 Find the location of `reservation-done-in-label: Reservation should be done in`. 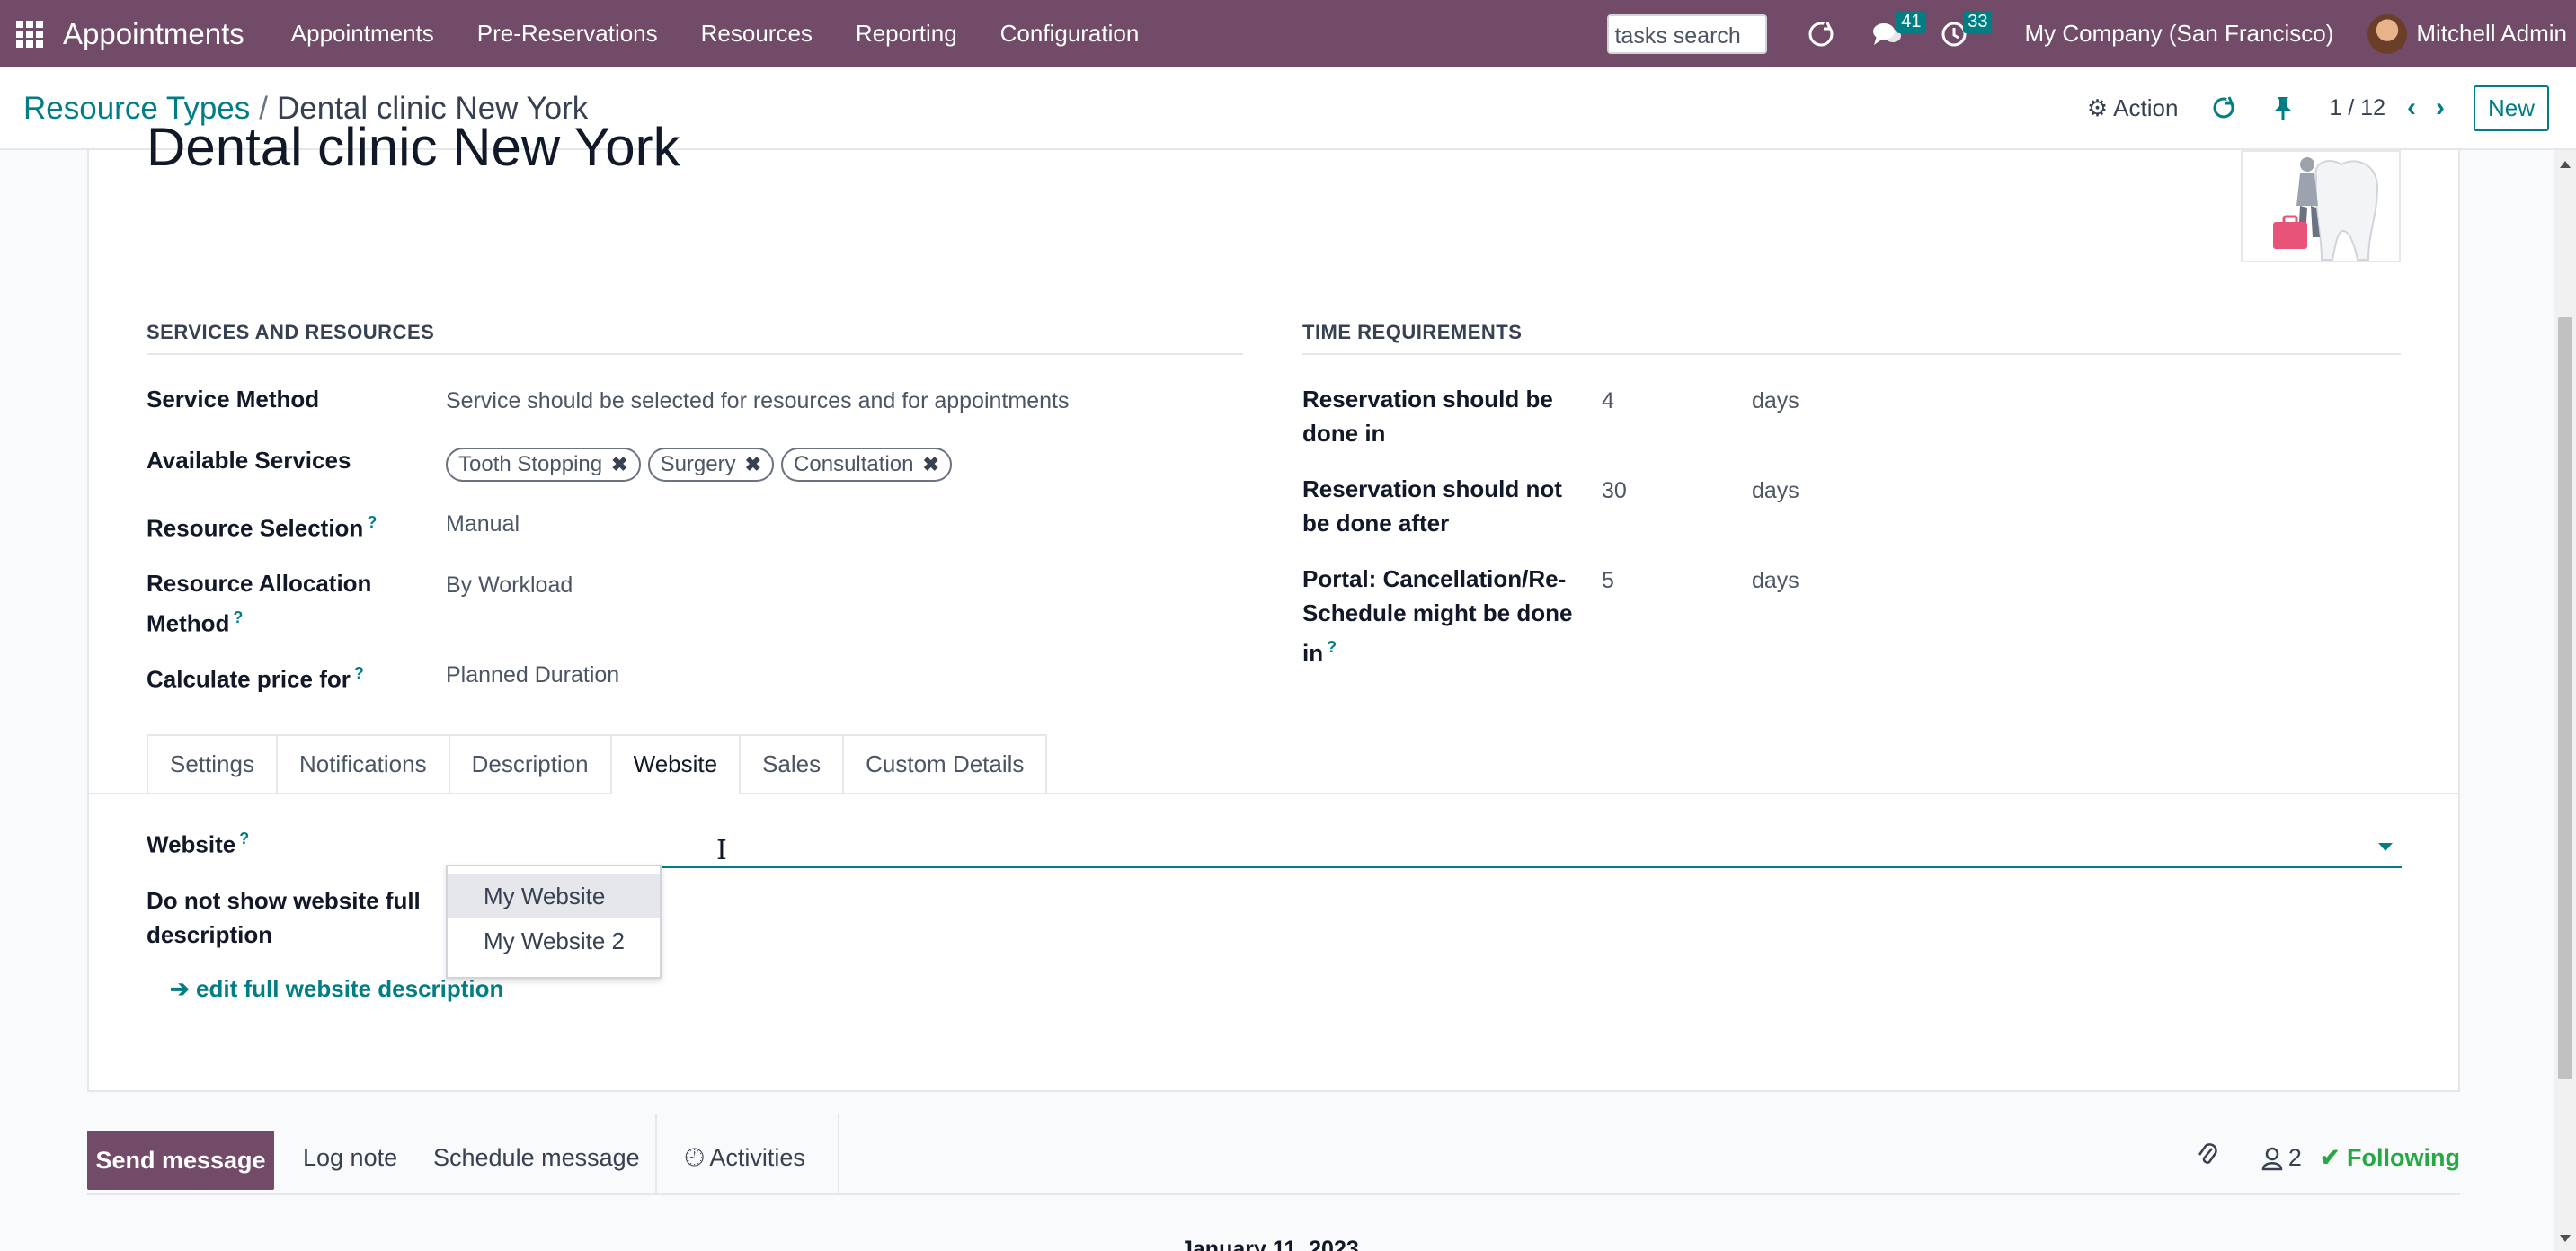

reservation-done-in-label: Reservation should be done in is located at coordinates (1427, 416).